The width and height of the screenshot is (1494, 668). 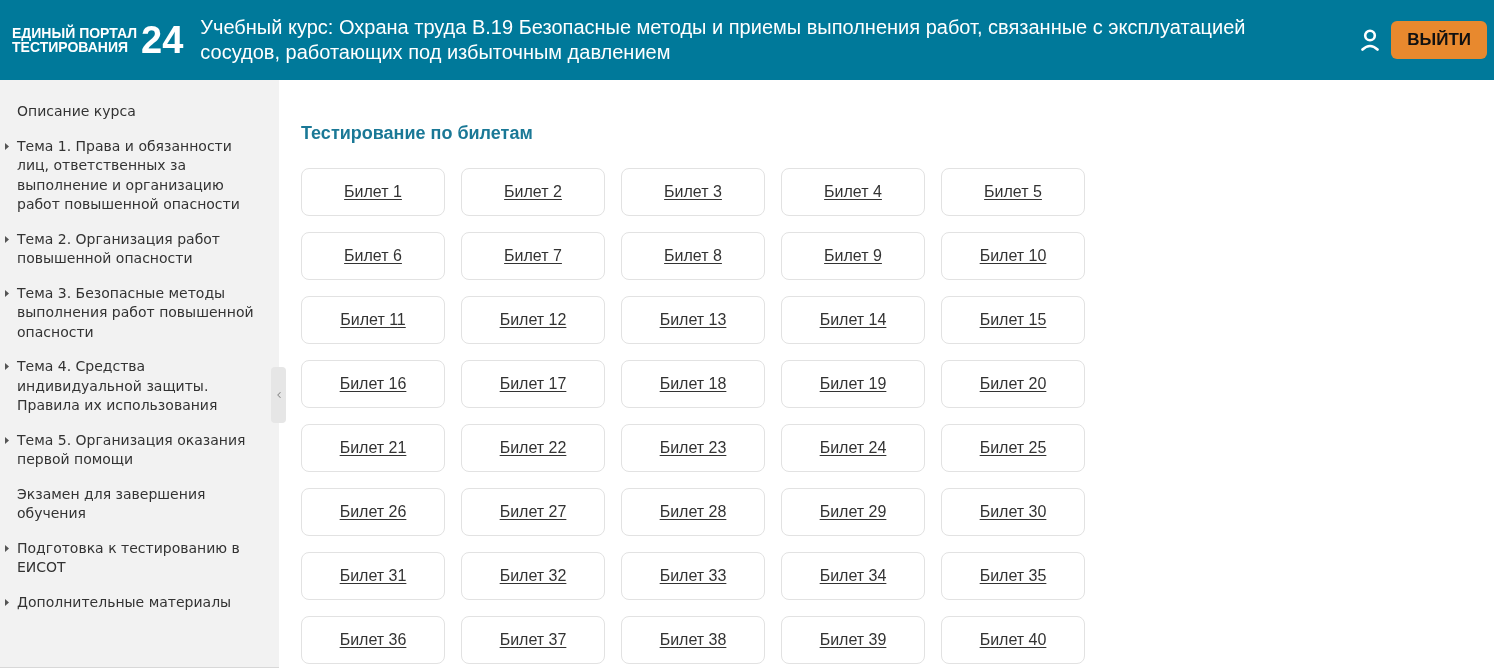 What do you see at coordinates (373, 192) in the screenshot?
I see `ticket-link: Билет 1` at bounding box center [373, 192].